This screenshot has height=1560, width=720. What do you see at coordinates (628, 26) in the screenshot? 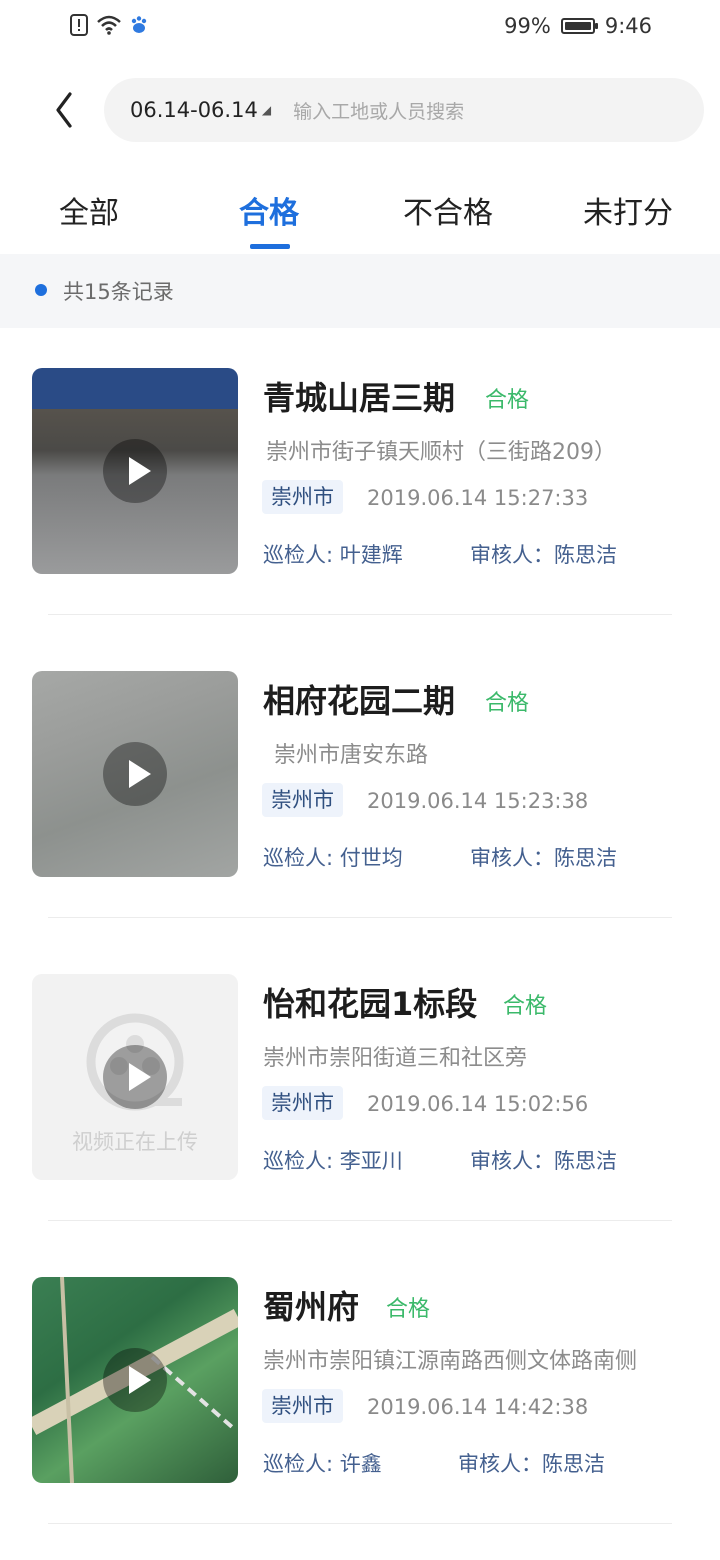
I see `clock: 9:46` at bounding box center [628, 26].